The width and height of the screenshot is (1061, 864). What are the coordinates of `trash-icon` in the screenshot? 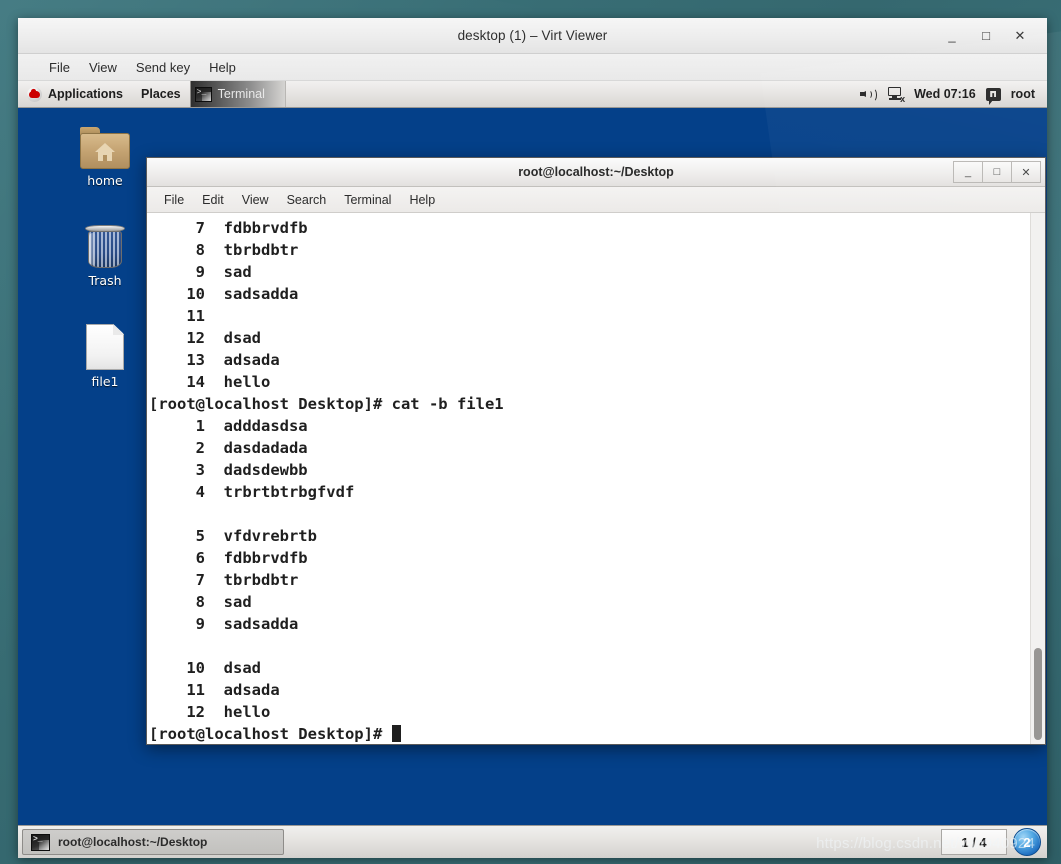 It's located at (105, 245).